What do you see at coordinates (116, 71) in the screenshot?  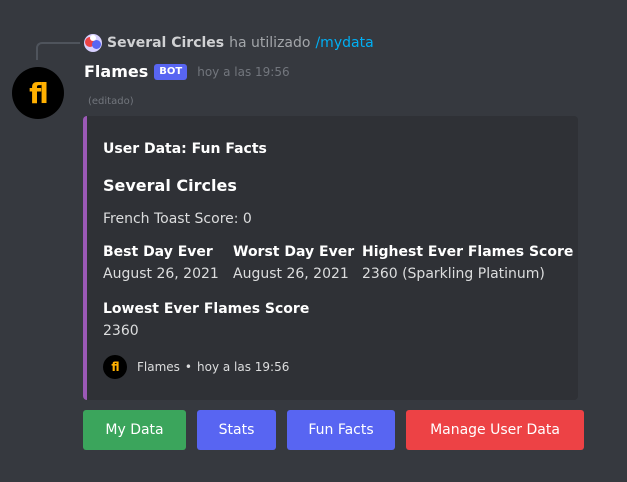 I see `bot-username: Flames` at bounding box center [116, 71].